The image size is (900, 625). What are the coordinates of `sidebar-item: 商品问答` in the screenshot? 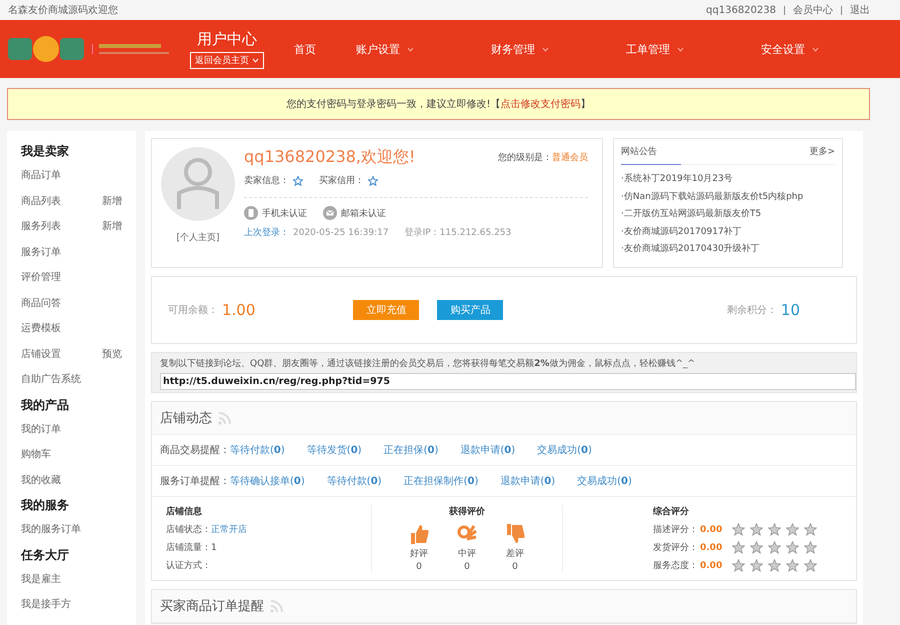 It's located at (41, 303).